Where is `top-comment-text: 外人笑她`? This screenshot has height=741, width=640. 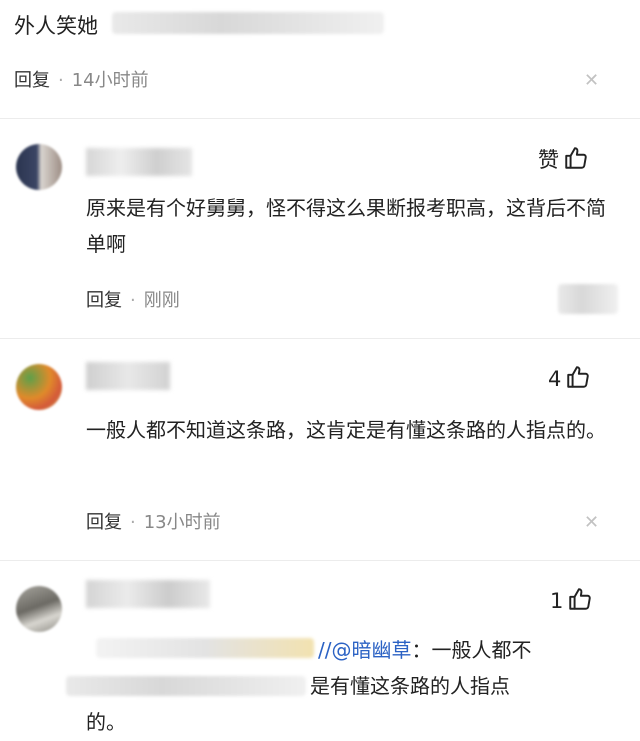 top-comment-text: 外人笑她 is located at coordinates (56, 25).